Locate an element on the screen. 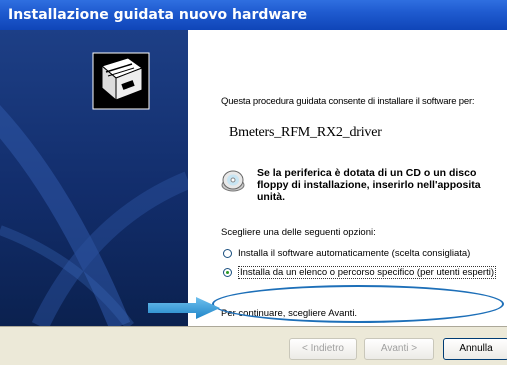  device-name: Bmeters_RFM_RX2_driver is located at coordinates (305, 132).